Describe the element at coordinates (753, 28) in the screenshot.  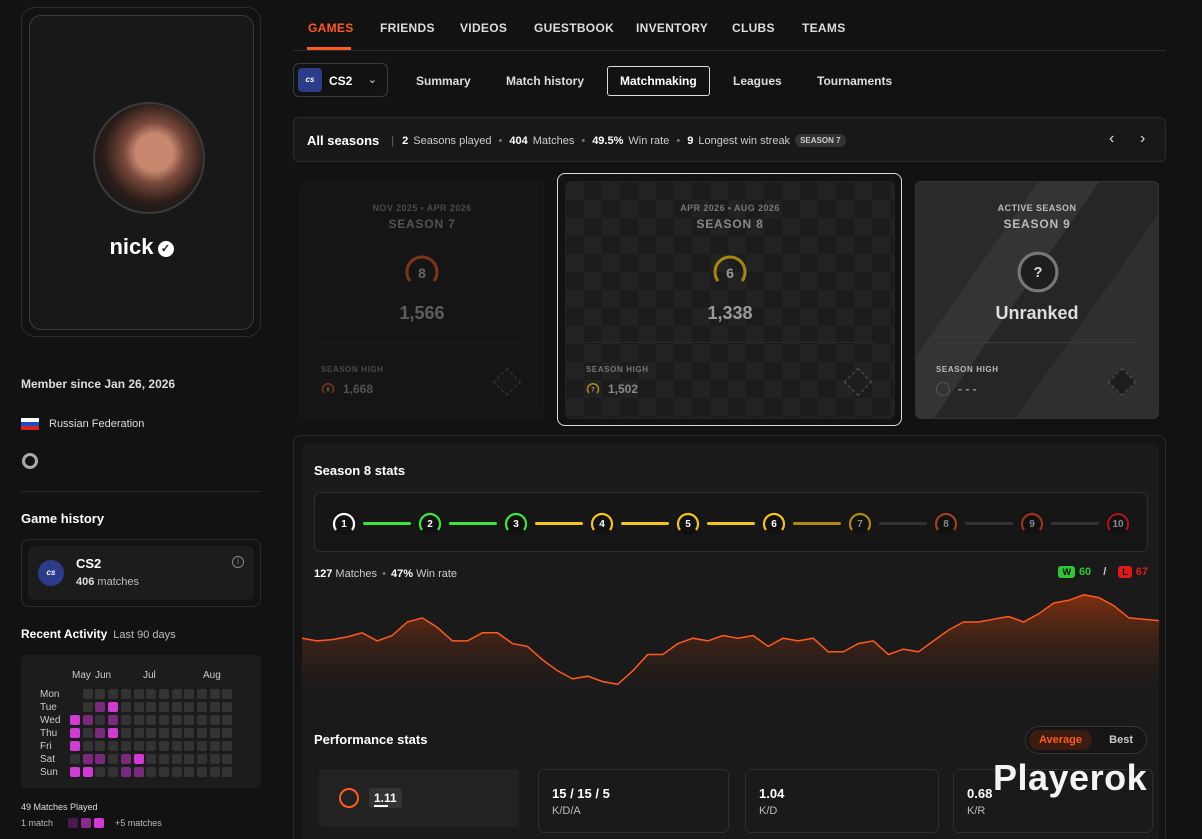
I see `tab-clubs: CLUBS` at that location.